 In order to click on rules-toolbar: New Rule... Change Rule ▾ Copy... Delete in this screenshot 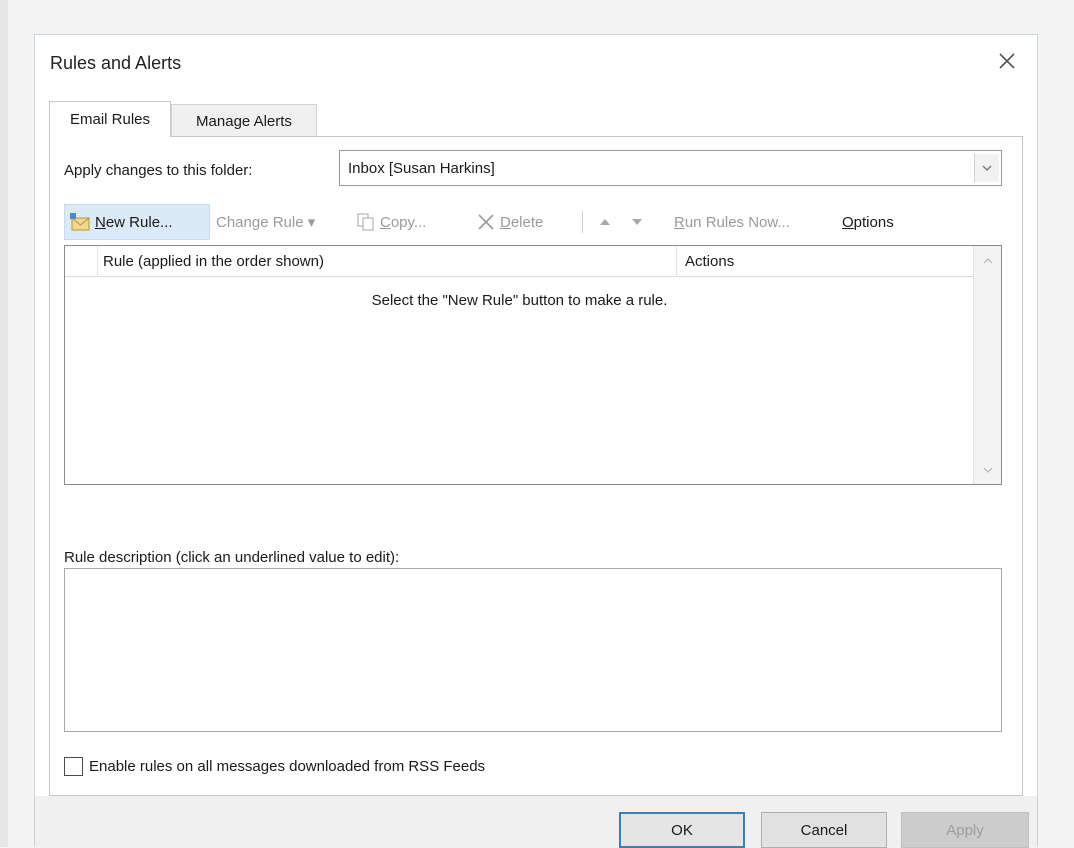, I will do `click(534, 223)`.